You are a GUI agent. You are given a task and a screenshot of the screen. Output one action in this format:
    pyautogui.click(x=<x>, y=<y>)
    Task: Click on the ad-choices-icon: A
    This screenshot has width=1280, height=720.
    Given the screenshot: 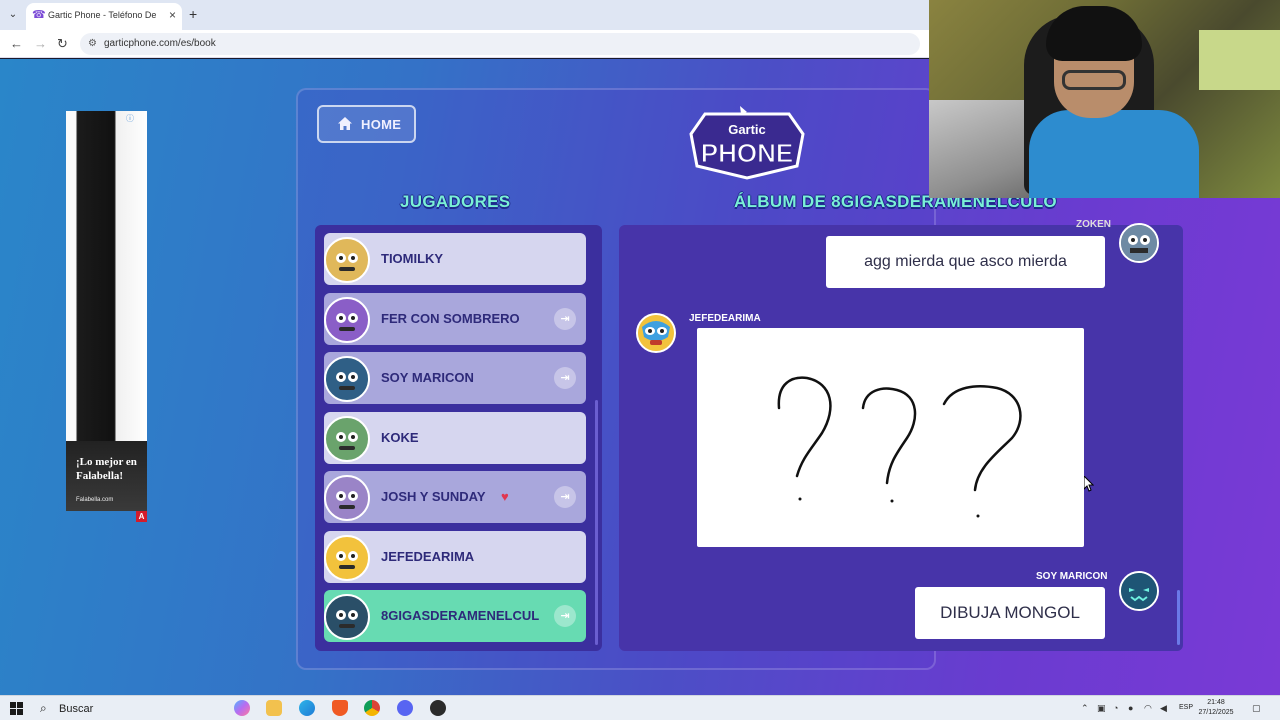 What is the action you would take?
    pyautogui.click(x=141, y=516)
    